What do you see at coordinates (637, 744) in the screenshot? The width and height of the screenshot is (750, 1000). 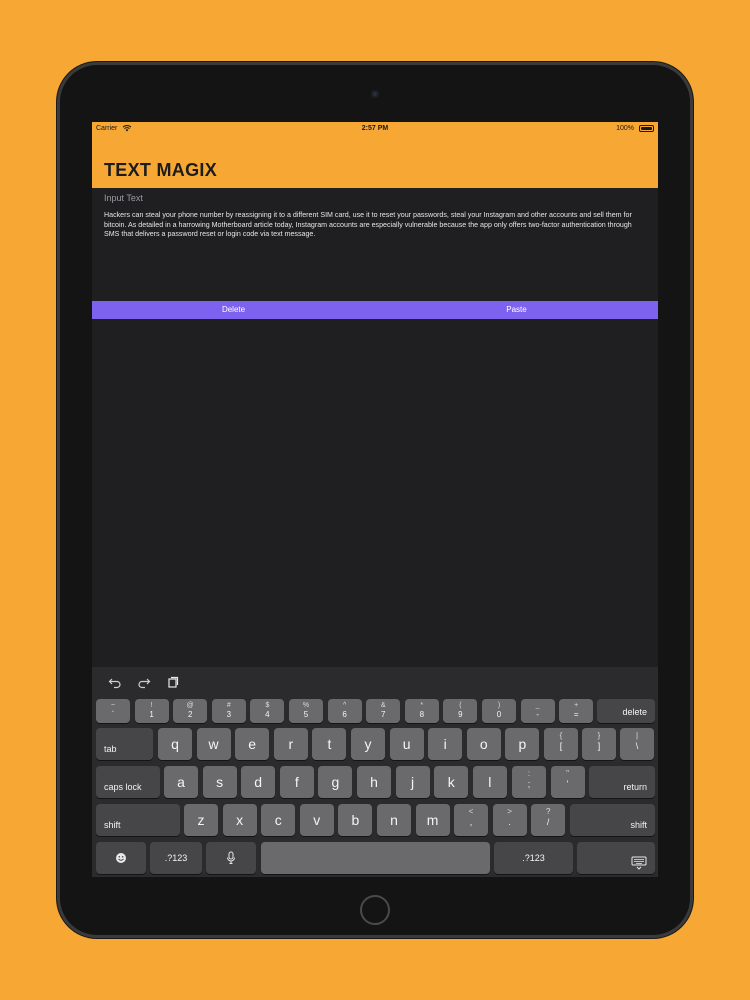 I see `key-symbol-2: | \` at bounding box center [637, 744].